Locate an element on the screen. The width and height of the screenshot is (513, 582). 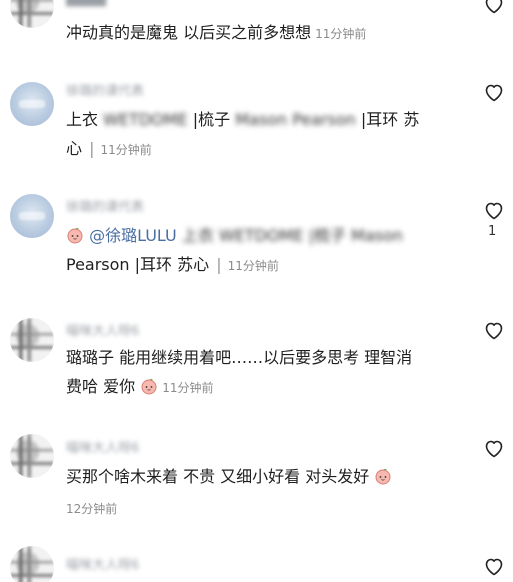
blurred-text: Mason Pearson is located at coordinates (295, 119).